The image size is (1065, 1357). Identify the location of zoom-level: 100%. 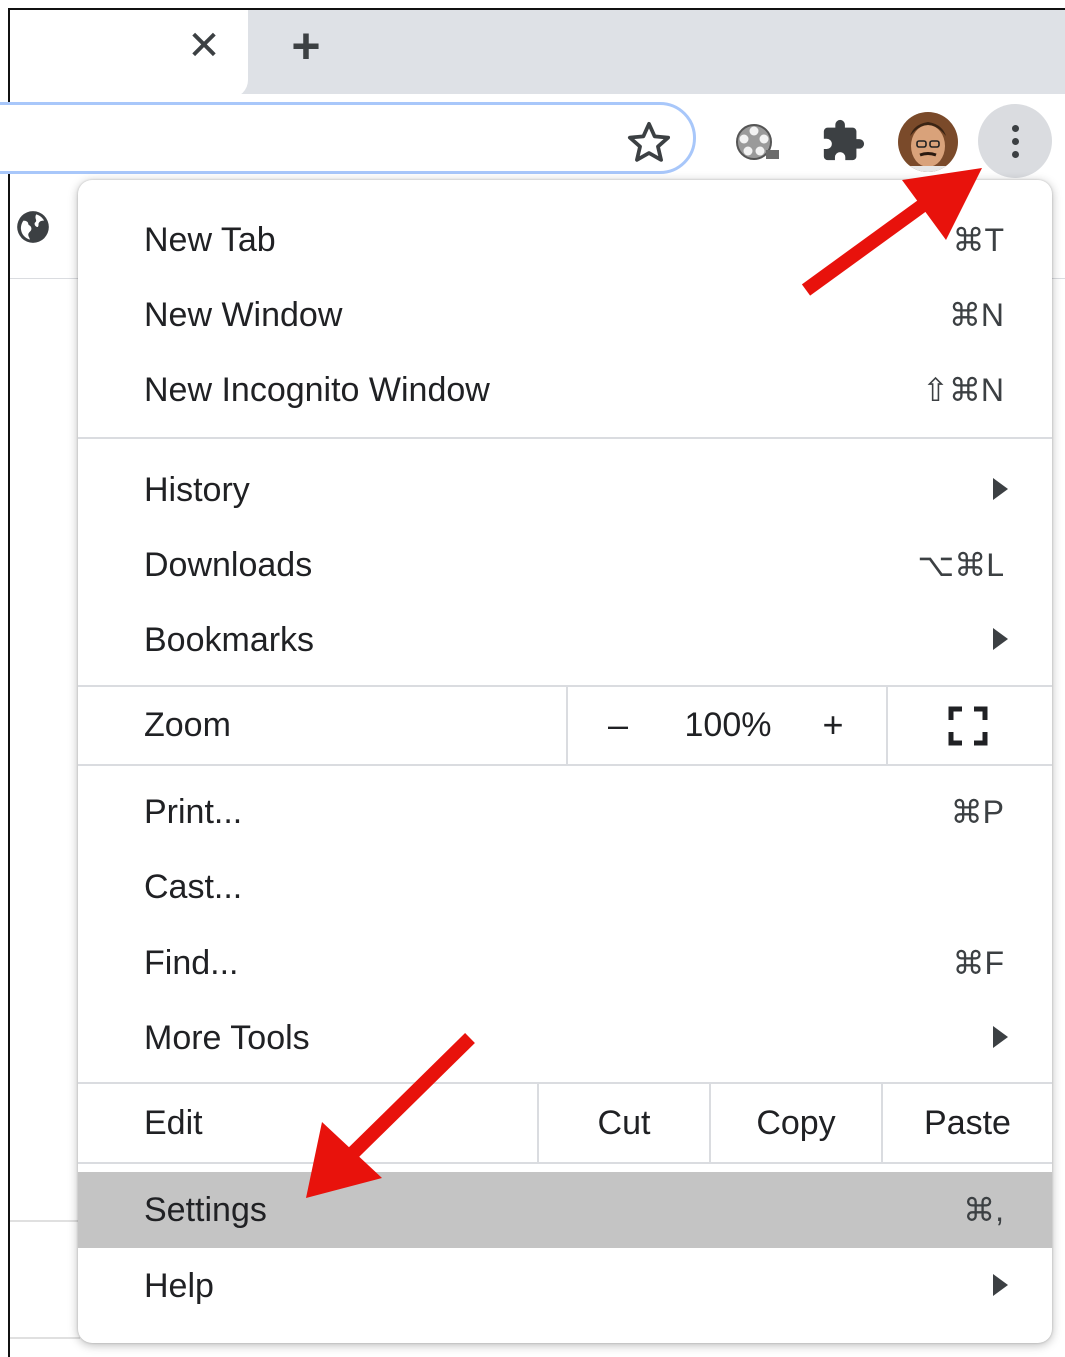
(728, 725).